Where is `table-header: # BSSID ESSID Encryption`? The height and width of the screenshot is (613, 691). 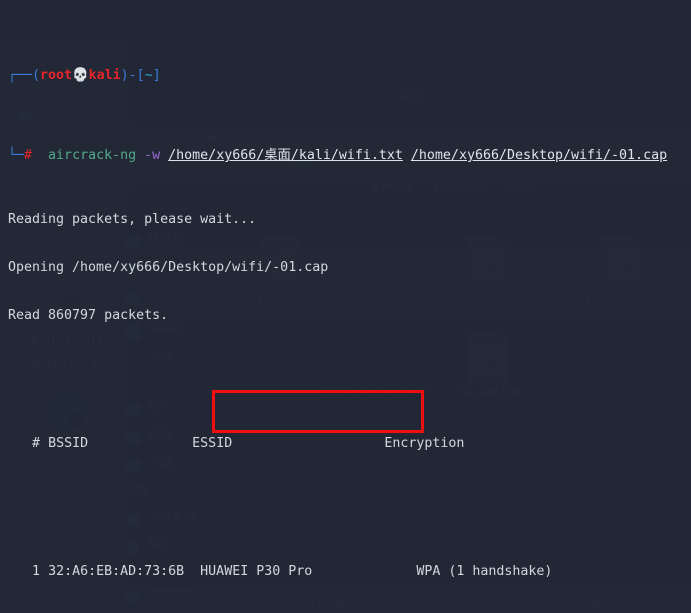 table-header: # BSSID ESSID Encryption is located at coordinates (345, 444).